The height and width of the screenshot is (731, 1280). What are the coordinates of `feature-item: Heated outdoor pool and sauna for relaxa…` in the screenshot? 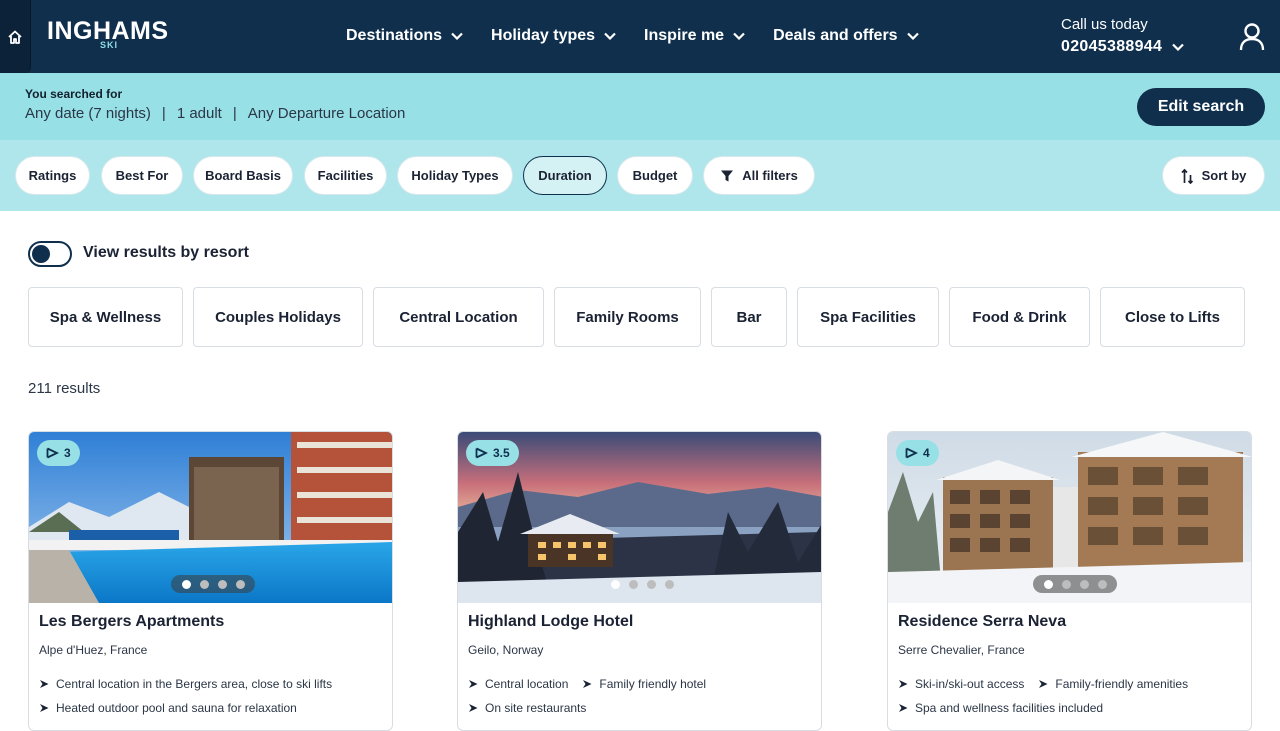 It's located at (168, 708).